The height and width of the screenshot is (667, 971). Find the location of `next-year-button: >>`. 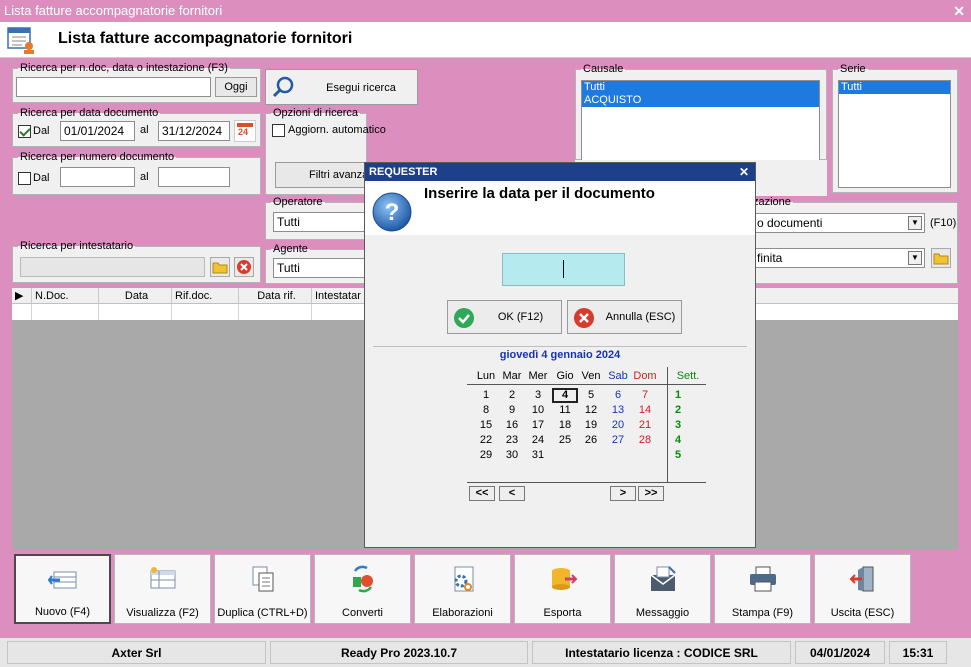

next-year-button: >> is located at coordinates (651, 493).